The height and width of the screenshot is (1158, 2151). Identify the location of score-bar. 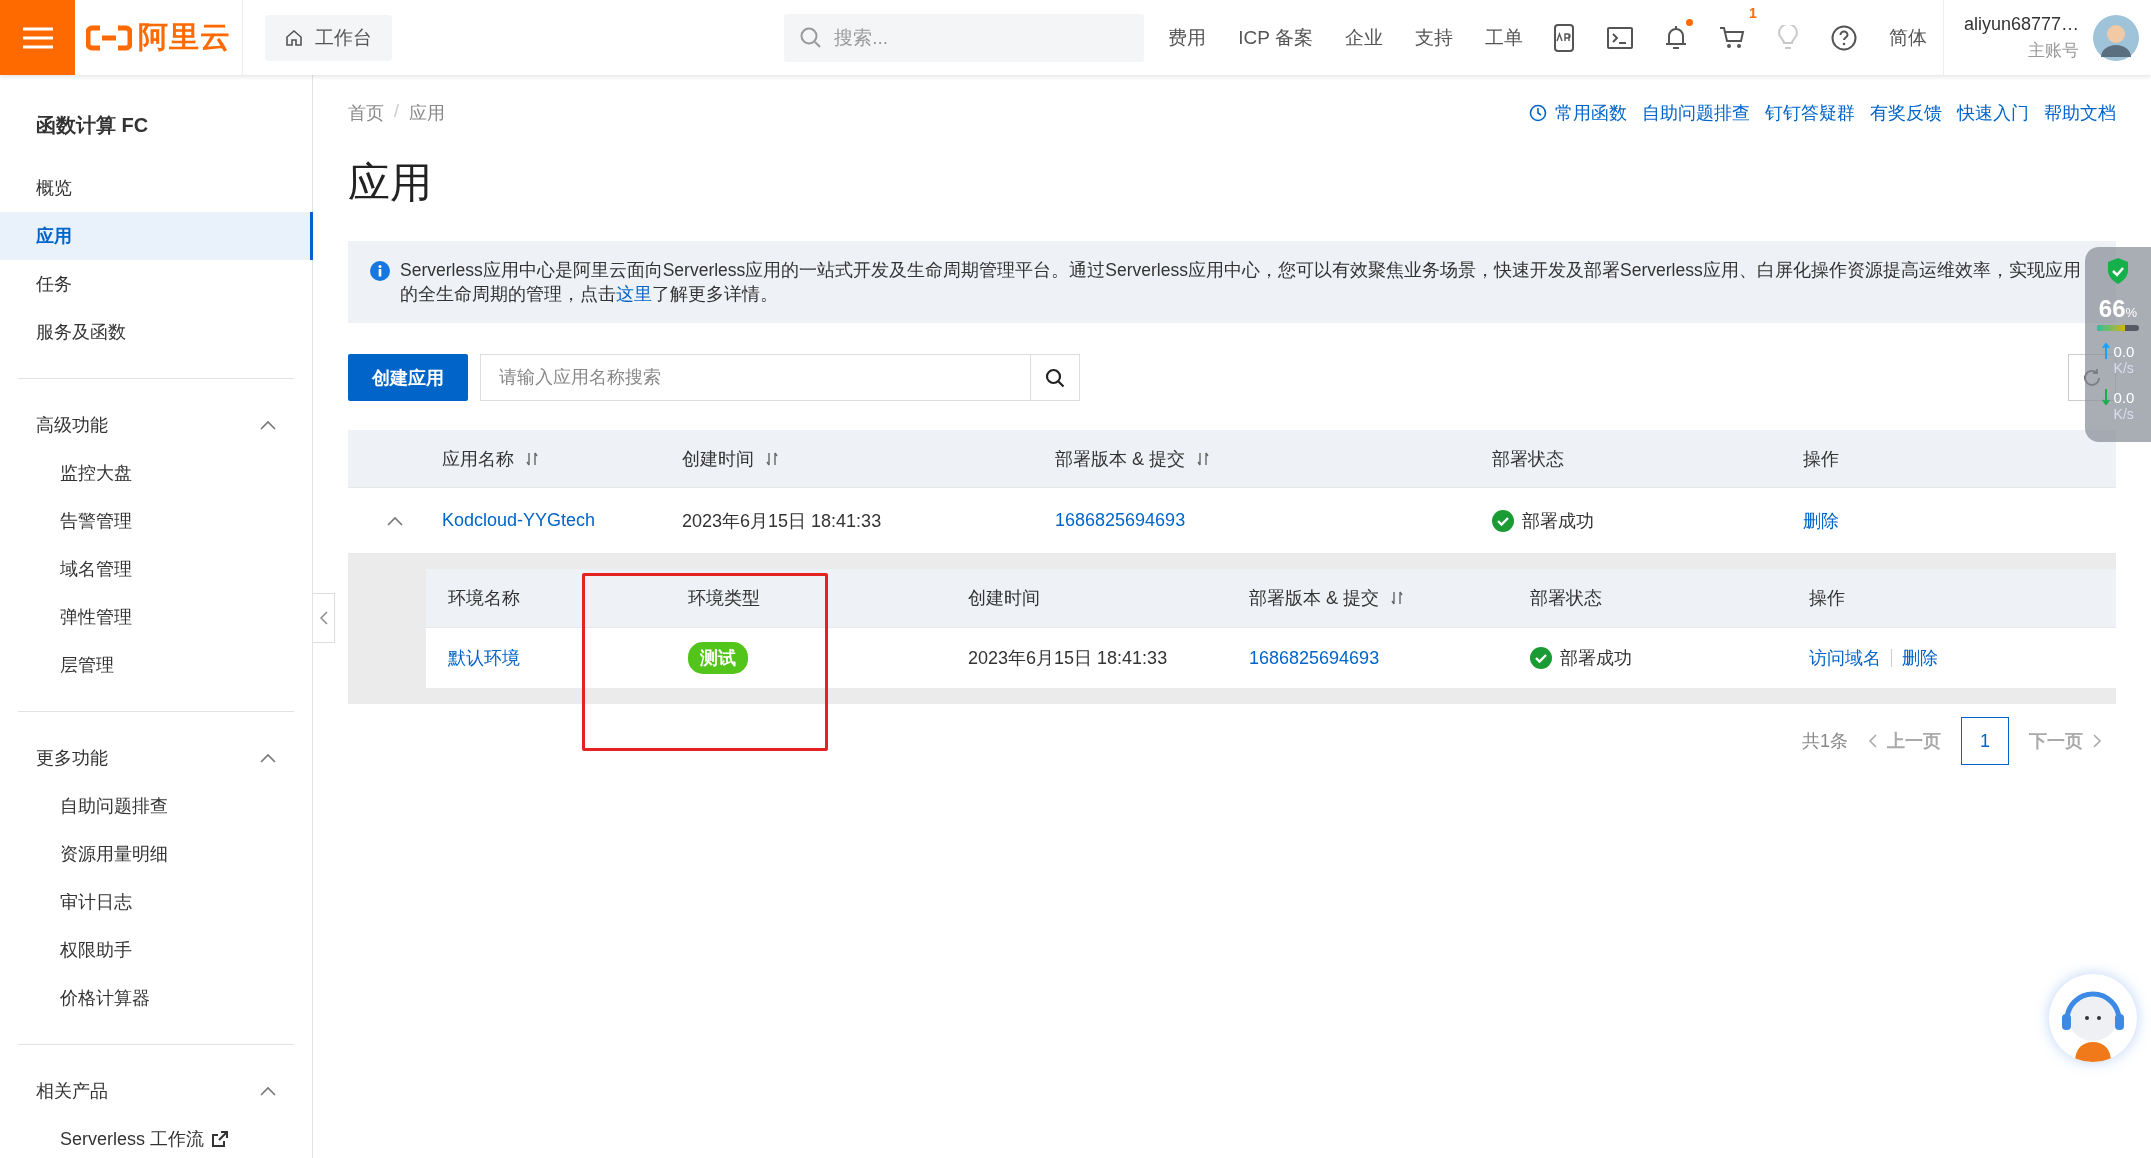
(2118, 328).